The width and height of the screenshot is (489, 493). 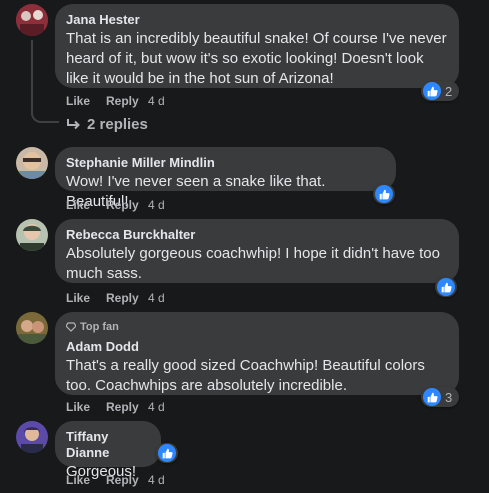 I want to click on comment-author: Adam Dodd, so click(x=256, y=347).